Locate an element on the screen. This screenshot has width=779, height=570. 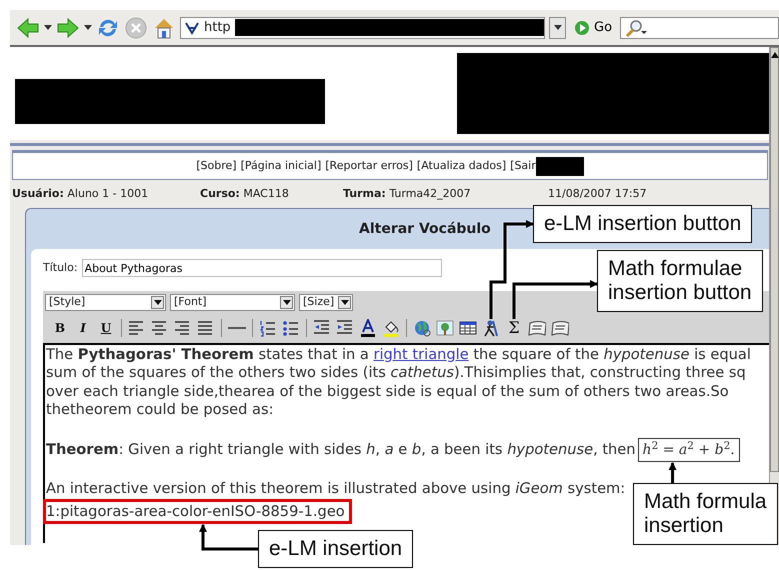
table-icon is located at coordinates (468, 328).